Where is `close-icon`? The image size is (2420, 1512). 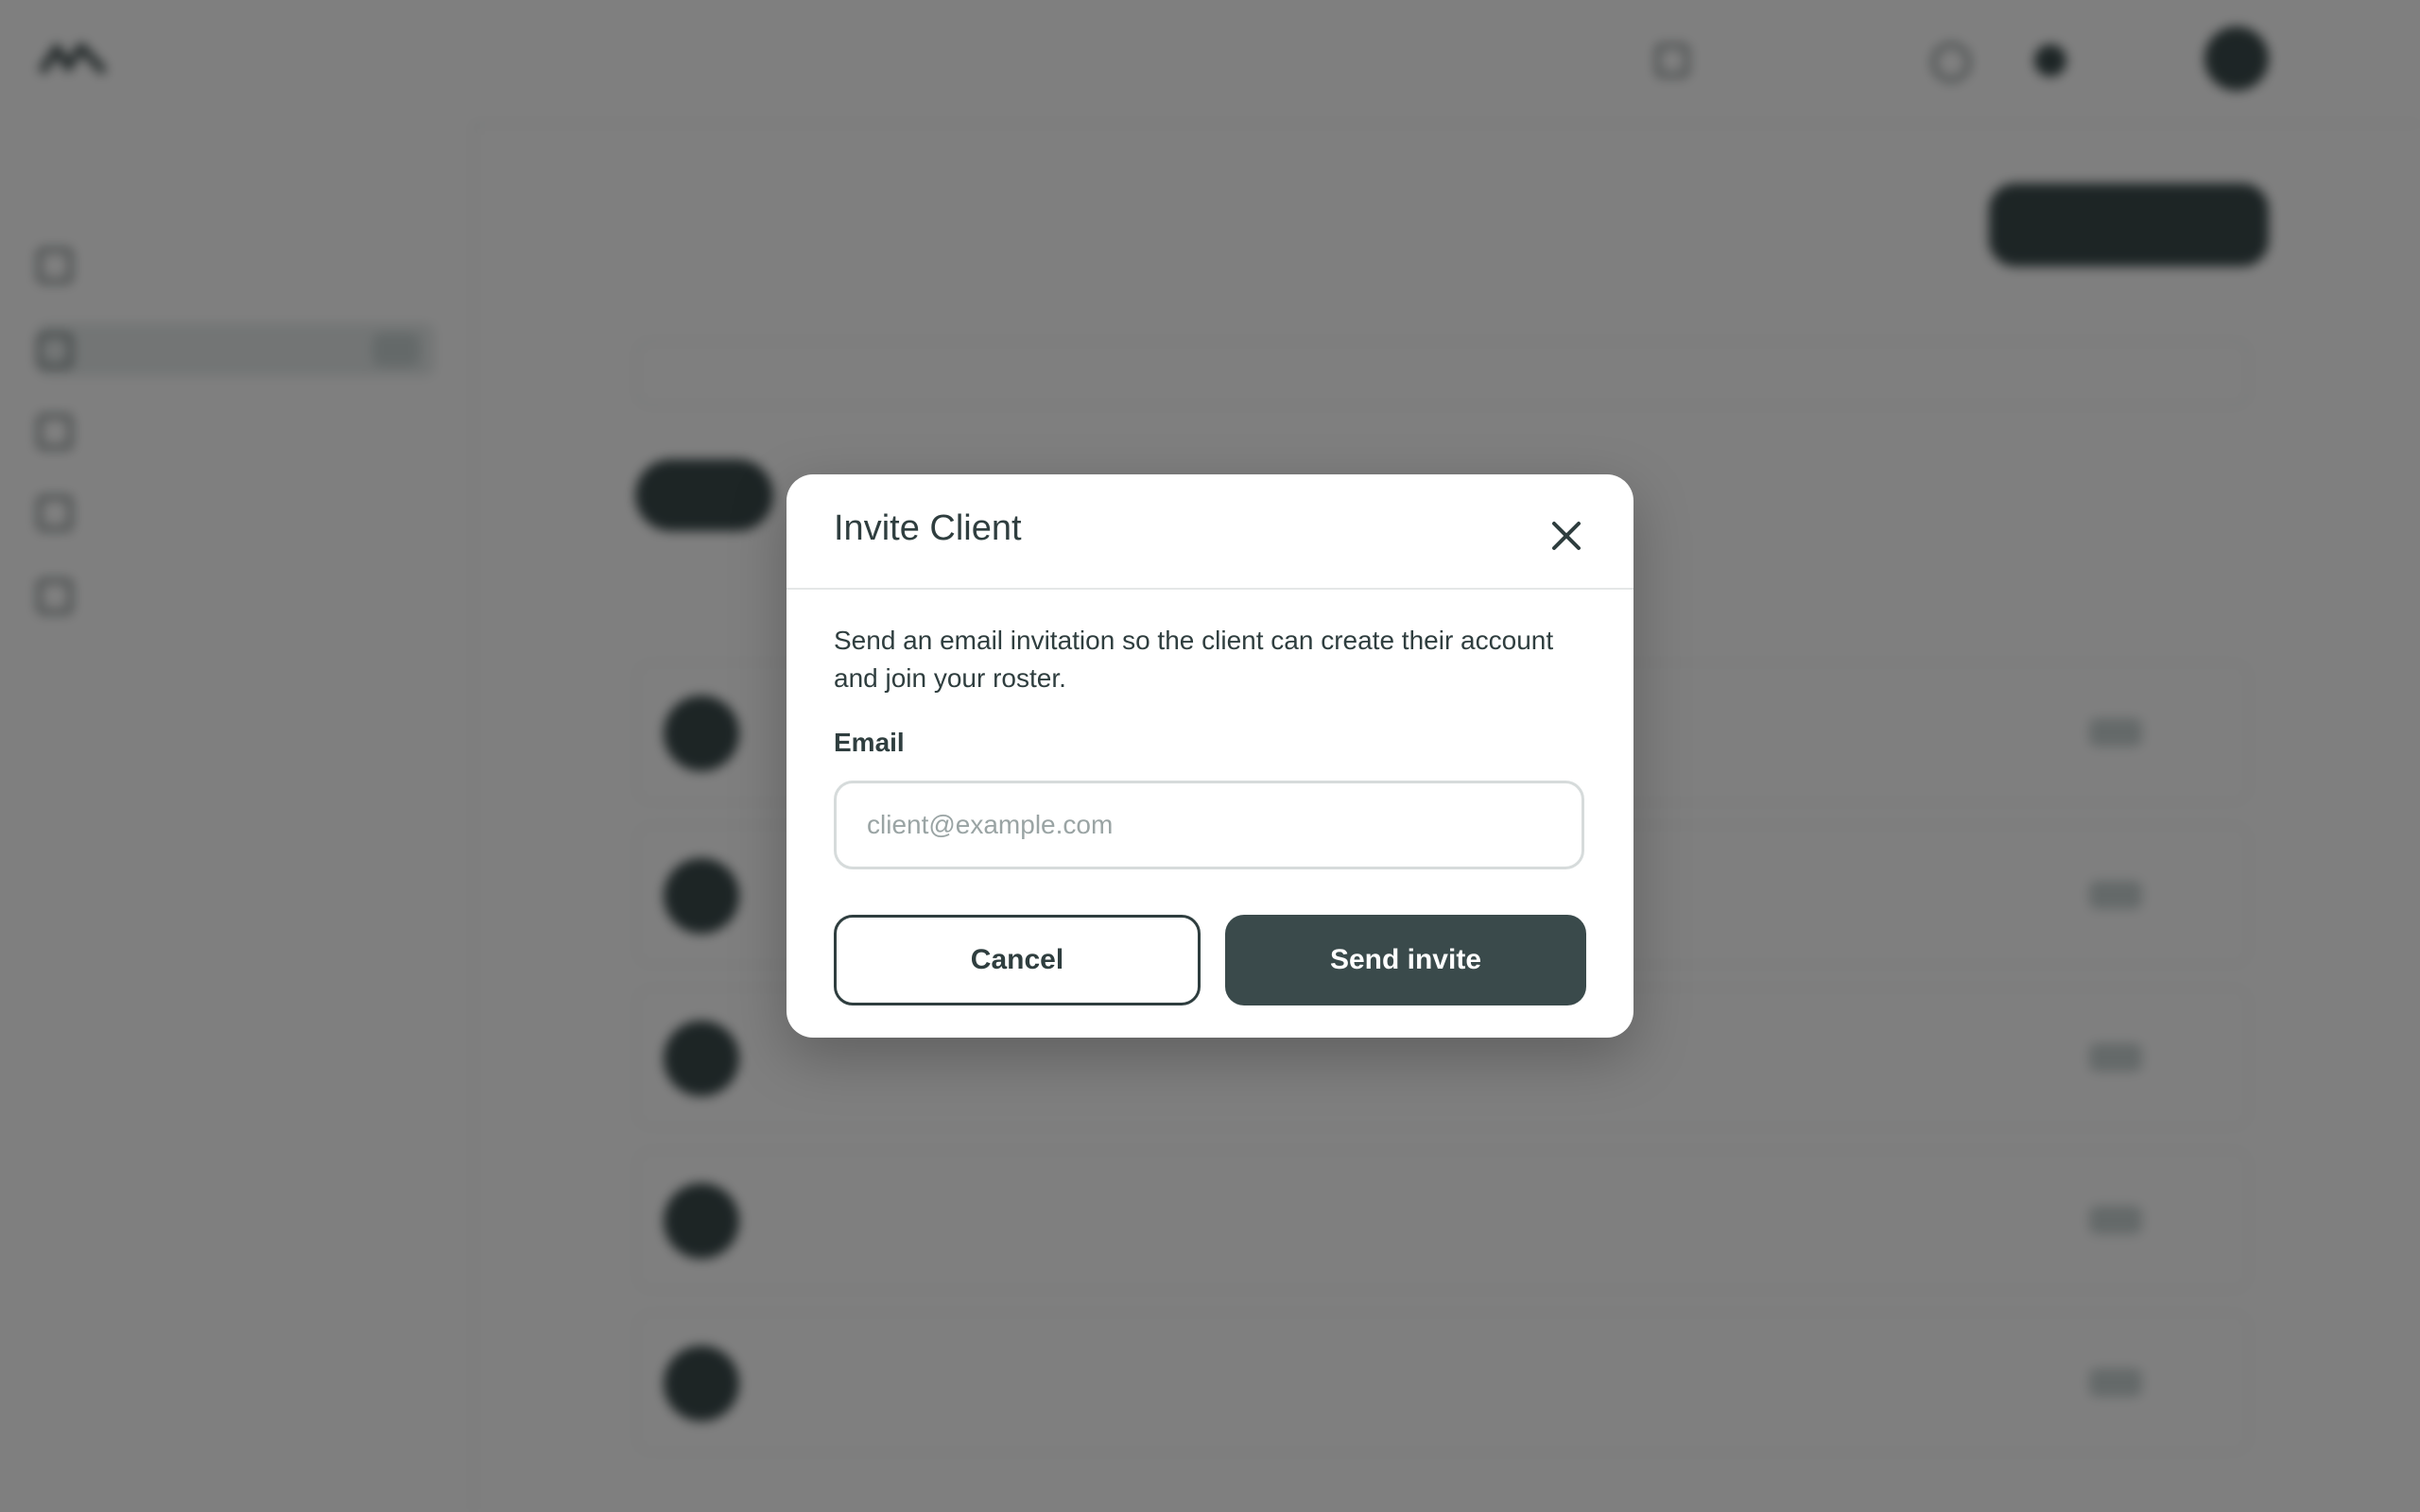
close-icon is located at coordinates (1566, 536).